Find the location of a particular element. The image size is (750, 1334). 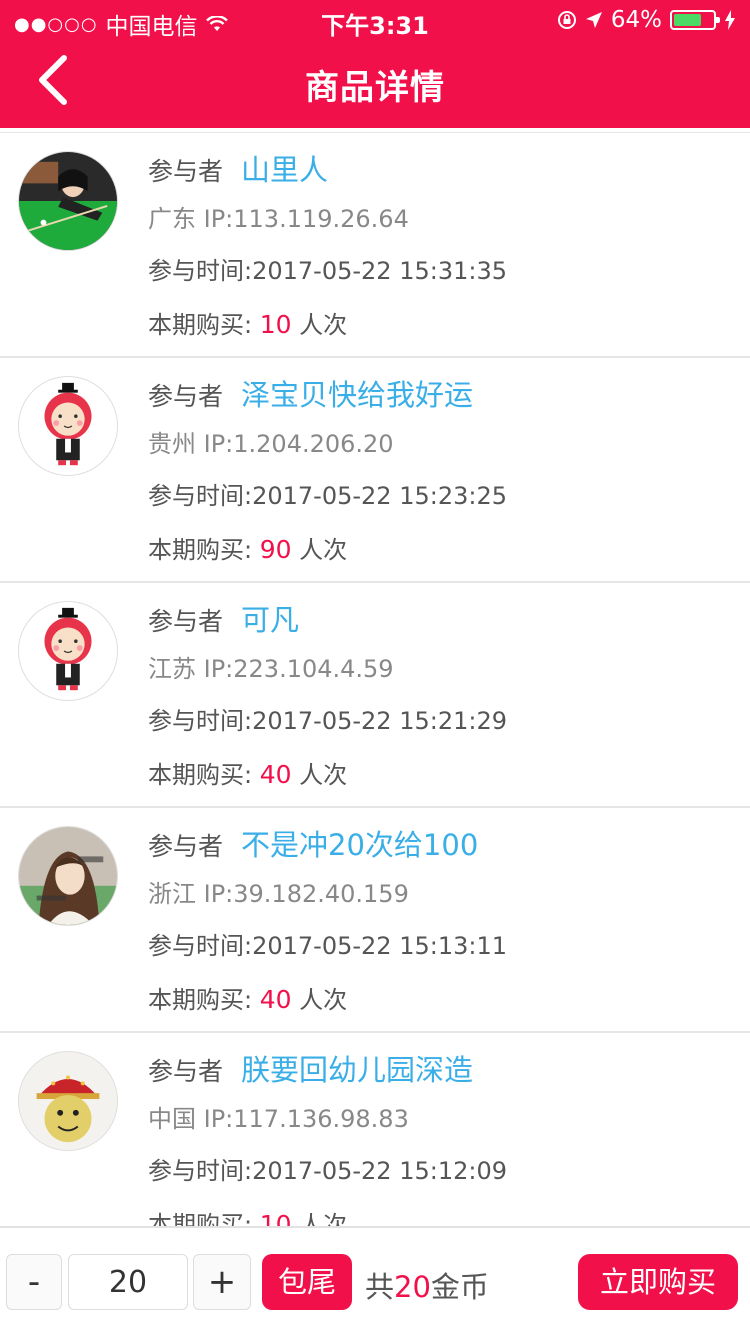

buy-now-button: 立即购买 is located at coordinates (658, 1282).